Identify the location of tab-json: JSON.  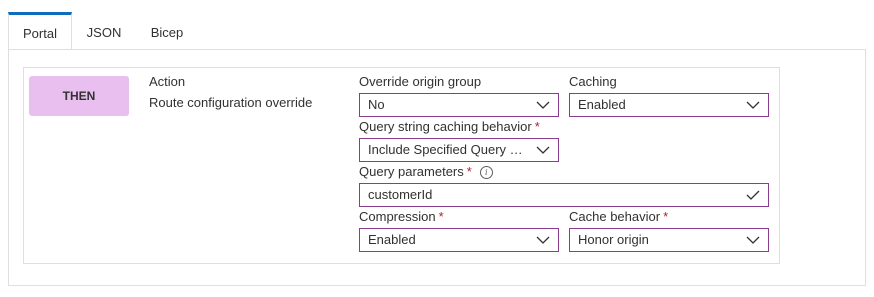
(104, 31).